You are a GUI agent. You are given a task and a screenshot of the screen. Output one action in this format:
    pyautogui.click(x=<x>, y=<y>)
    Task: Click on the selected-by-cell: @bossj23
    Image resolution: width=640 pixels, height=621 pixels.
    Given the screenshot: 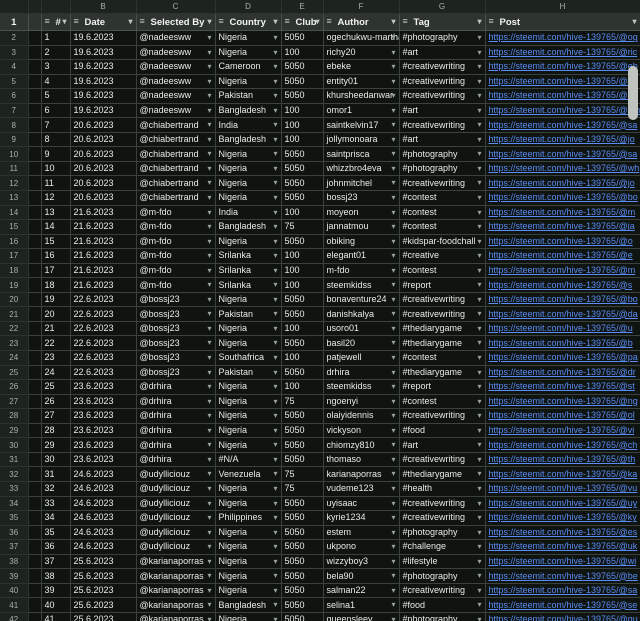 What is the action you would take?
    pyautogui.click(x=176, y=373)
    